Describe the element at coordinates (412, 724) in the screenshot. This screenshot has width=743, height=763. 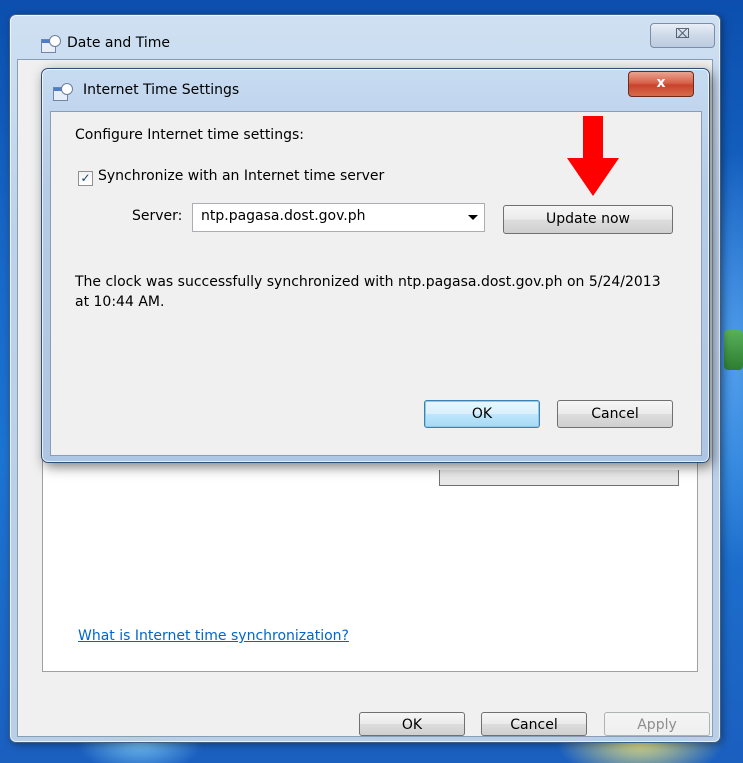
I see `ok-button: OK` at that location.